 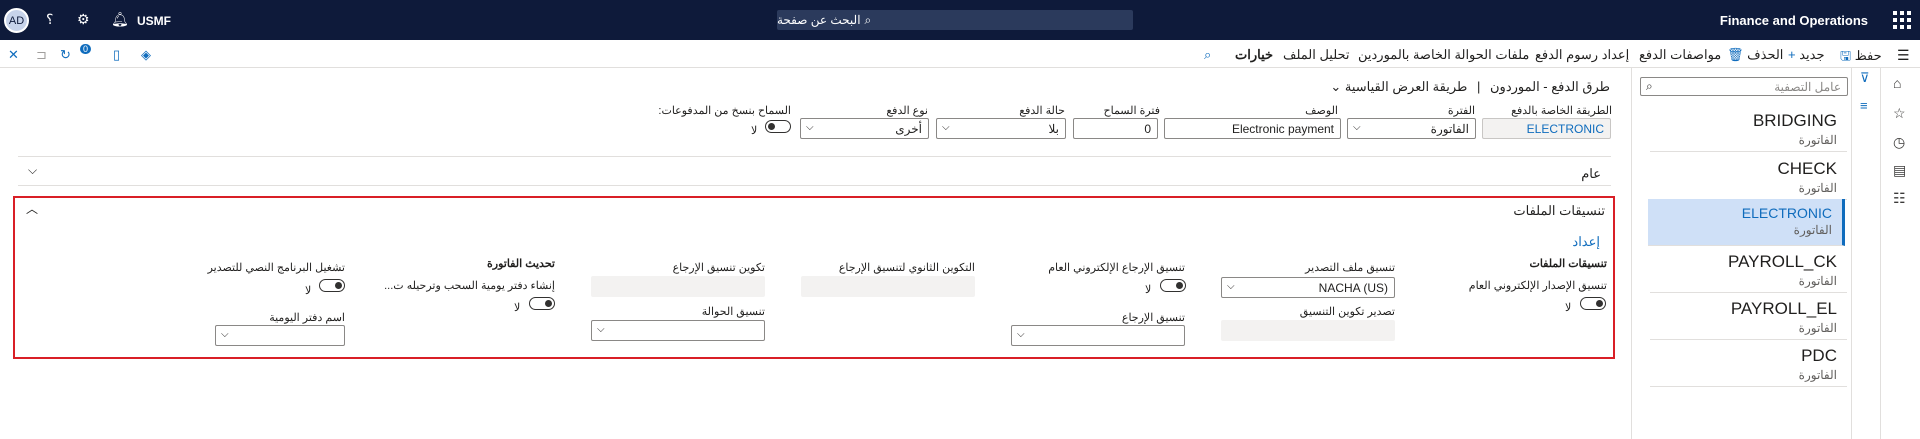 I want to click on return-config-field, so click(x=678, y=286).